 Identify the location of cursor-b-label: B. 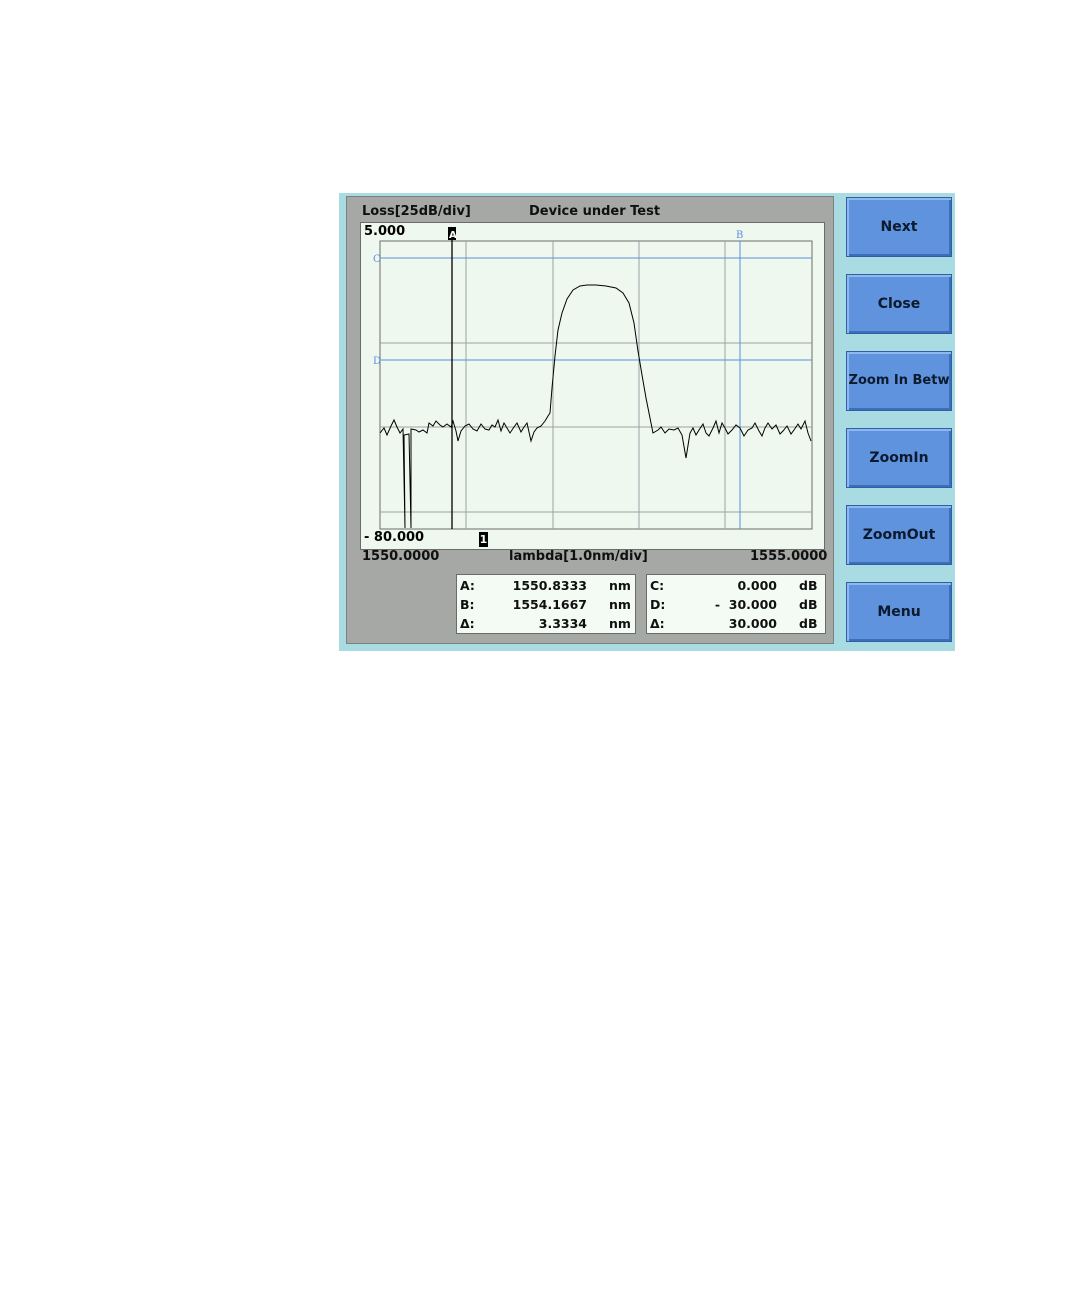
(739, 235).